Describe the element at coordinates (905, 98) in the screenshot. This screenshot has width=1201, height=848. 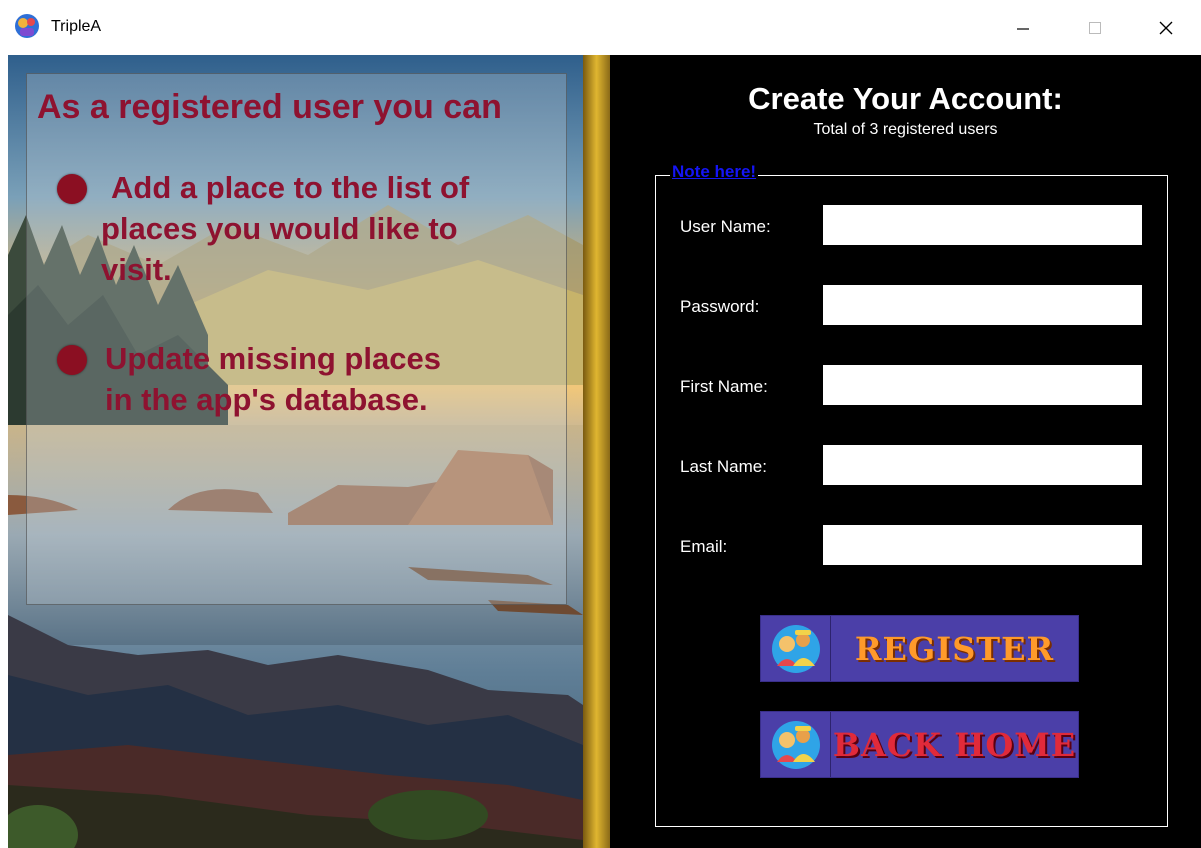
I see `form-title: Create Your Account:` at that location.